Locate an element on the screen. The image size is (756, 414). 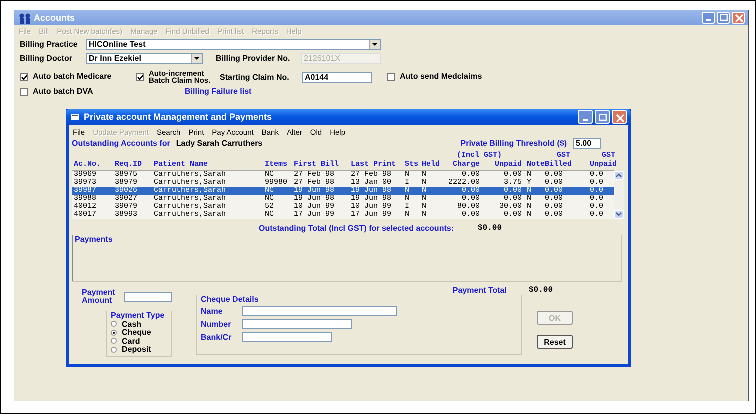
button: Reset is located at coordinates (555, 342).